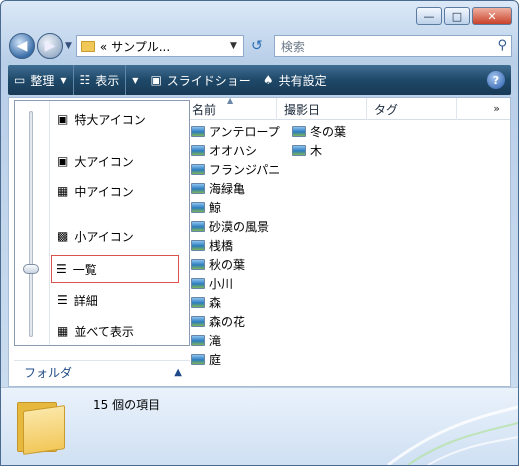 The height and width of the screenshot is (466, 519). Describe the element at coordinates (84, 269) in the screenshot. I see `view-option-label: 一覧` at that location.